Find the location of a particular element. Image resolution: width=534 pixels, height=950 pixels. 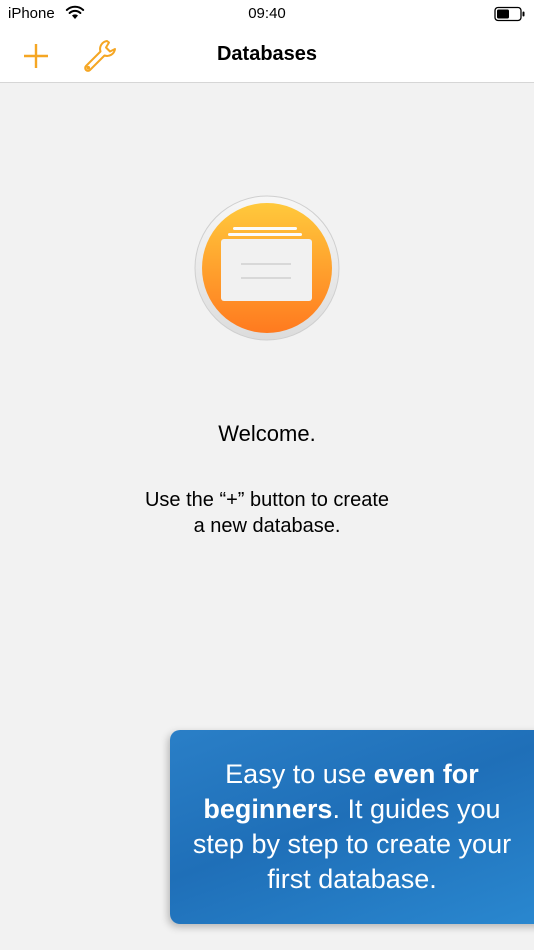

promo-text-emphasis-1: even for is located at coordinates (426, 774).